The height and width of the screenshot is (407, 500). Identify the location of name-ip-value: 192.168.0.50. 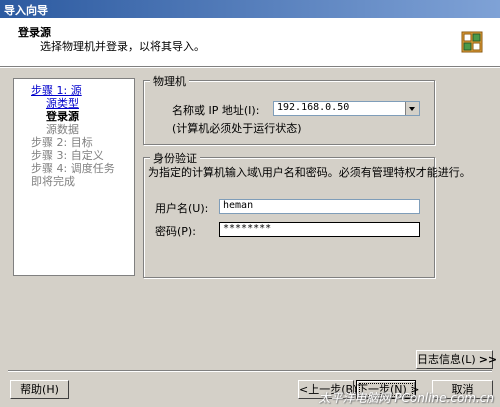
(313, 107).